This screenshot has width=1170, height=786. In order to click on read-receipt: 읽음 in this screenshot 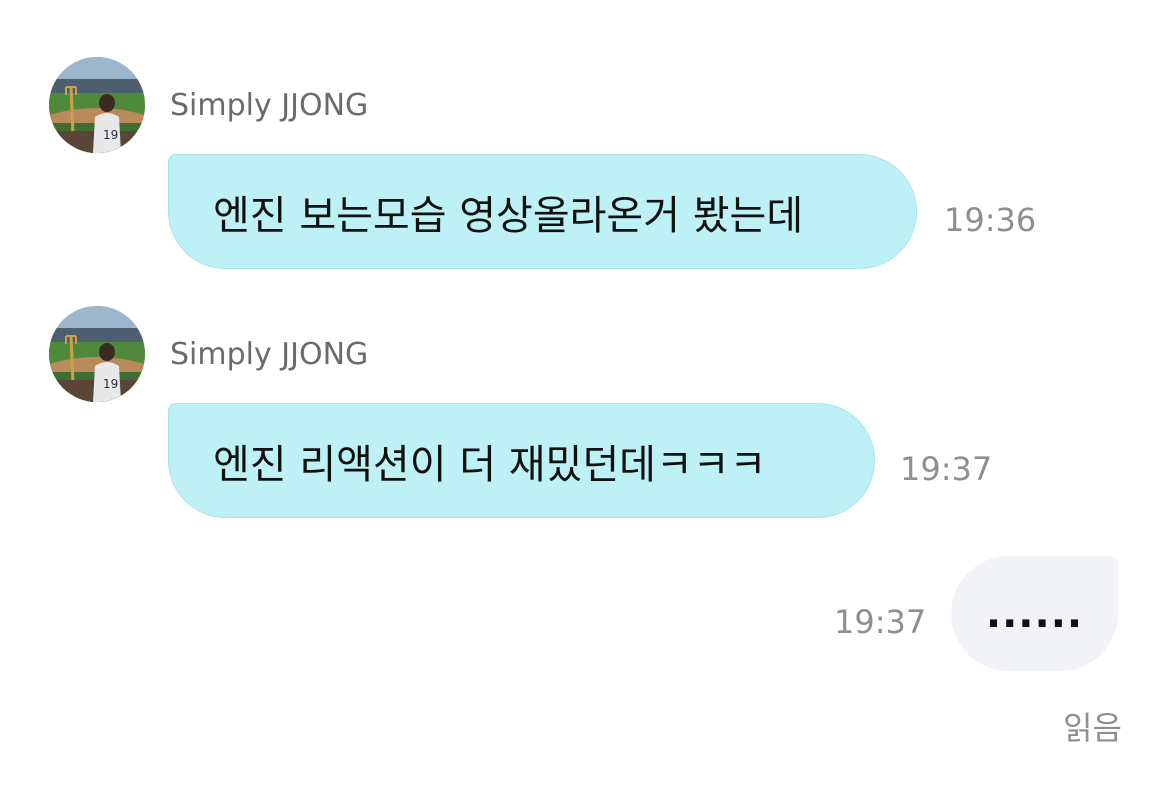, I will do `click(1092, 728)`.